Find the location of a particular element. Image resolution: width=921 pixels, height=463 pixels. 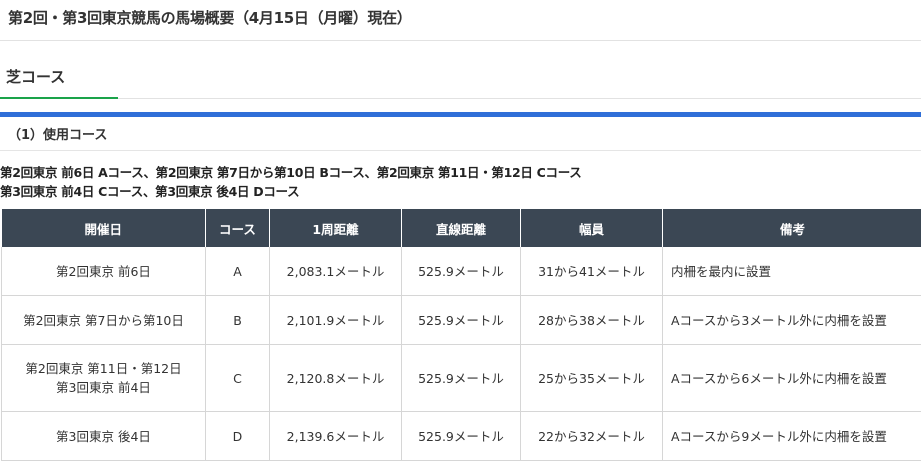

header-date: 開催日 is located at coordinates (103, 228).